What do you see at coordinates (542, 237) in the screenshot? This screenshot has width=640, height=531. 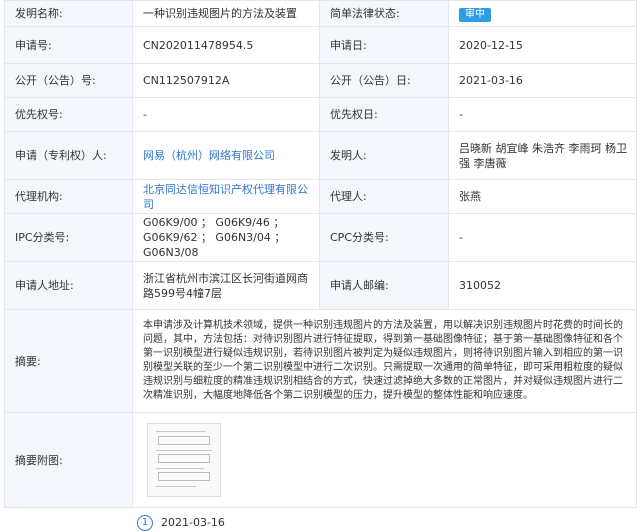 I see `cpc-value: -` at bounding box center [542, 237].